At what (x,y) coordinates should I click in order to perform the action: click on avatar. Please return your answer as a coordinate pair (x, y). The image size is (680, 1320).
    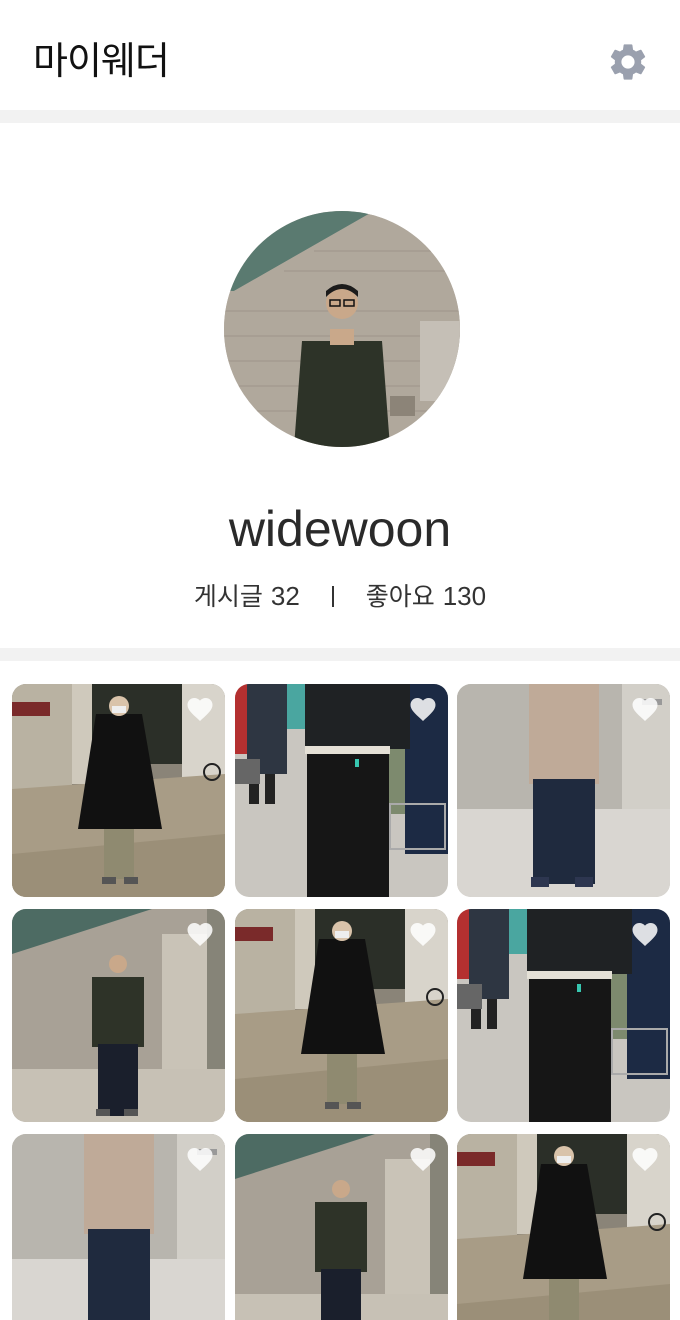
    Looking at the image, I should click on (342, 329).